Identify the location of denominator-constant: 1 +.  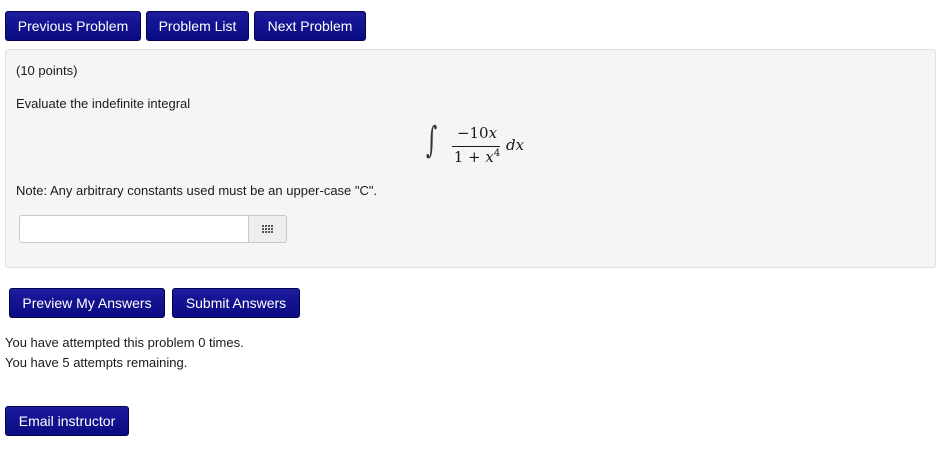
(469, 157).